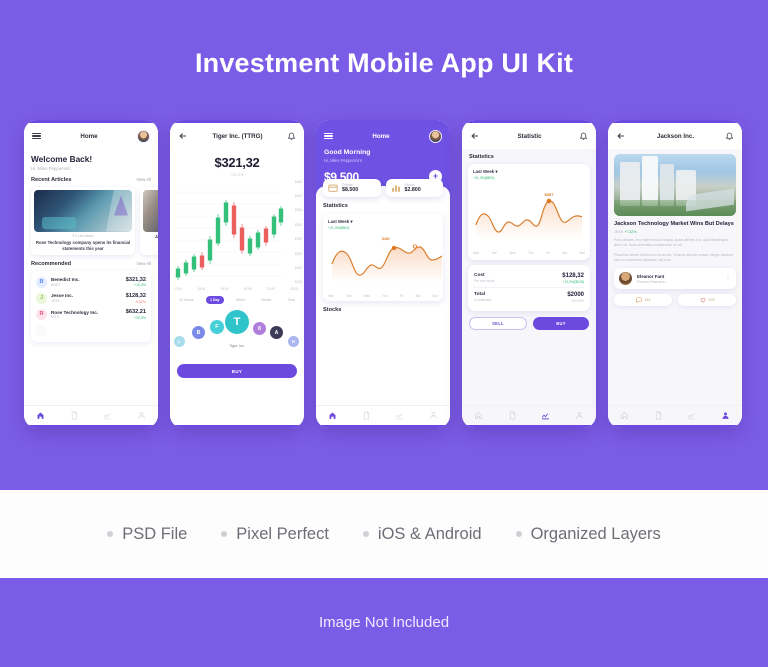  Describe the element at coordinates (651, 281) in the screenshot. I see `author-role: Finance Research` at that location.